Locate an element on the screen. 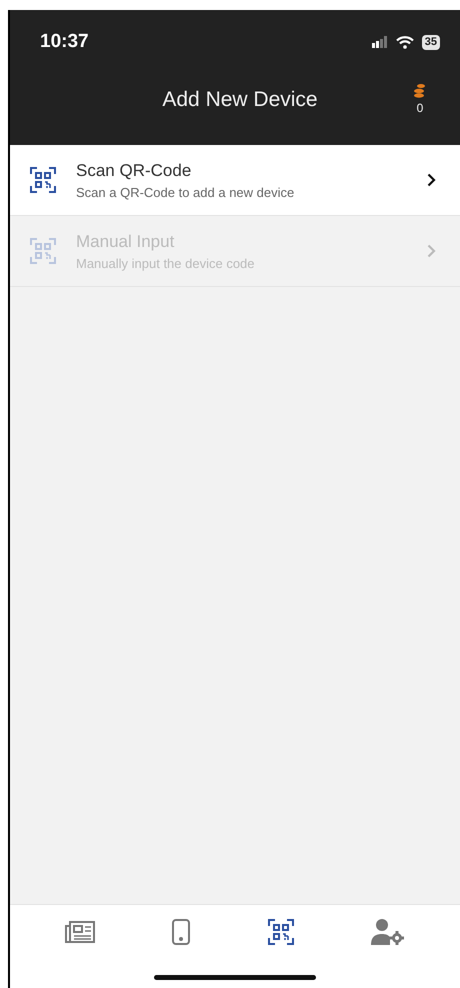 The height and width of the screenshot is (988, 460). coin-count: 0 is located at coordinates (420, 108).